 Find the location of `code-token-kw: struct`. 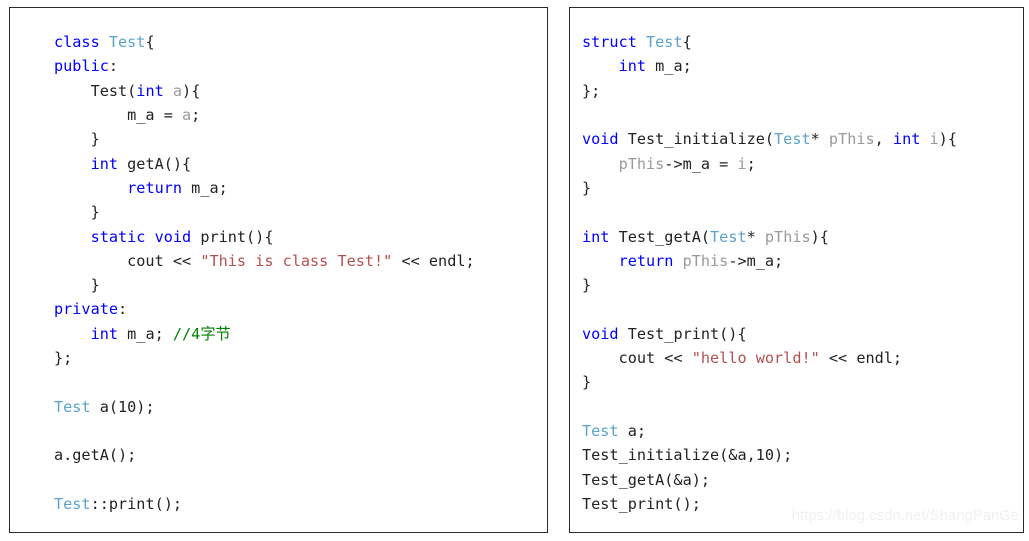

code-token-kw: struct is located at coordinates (614, 42).